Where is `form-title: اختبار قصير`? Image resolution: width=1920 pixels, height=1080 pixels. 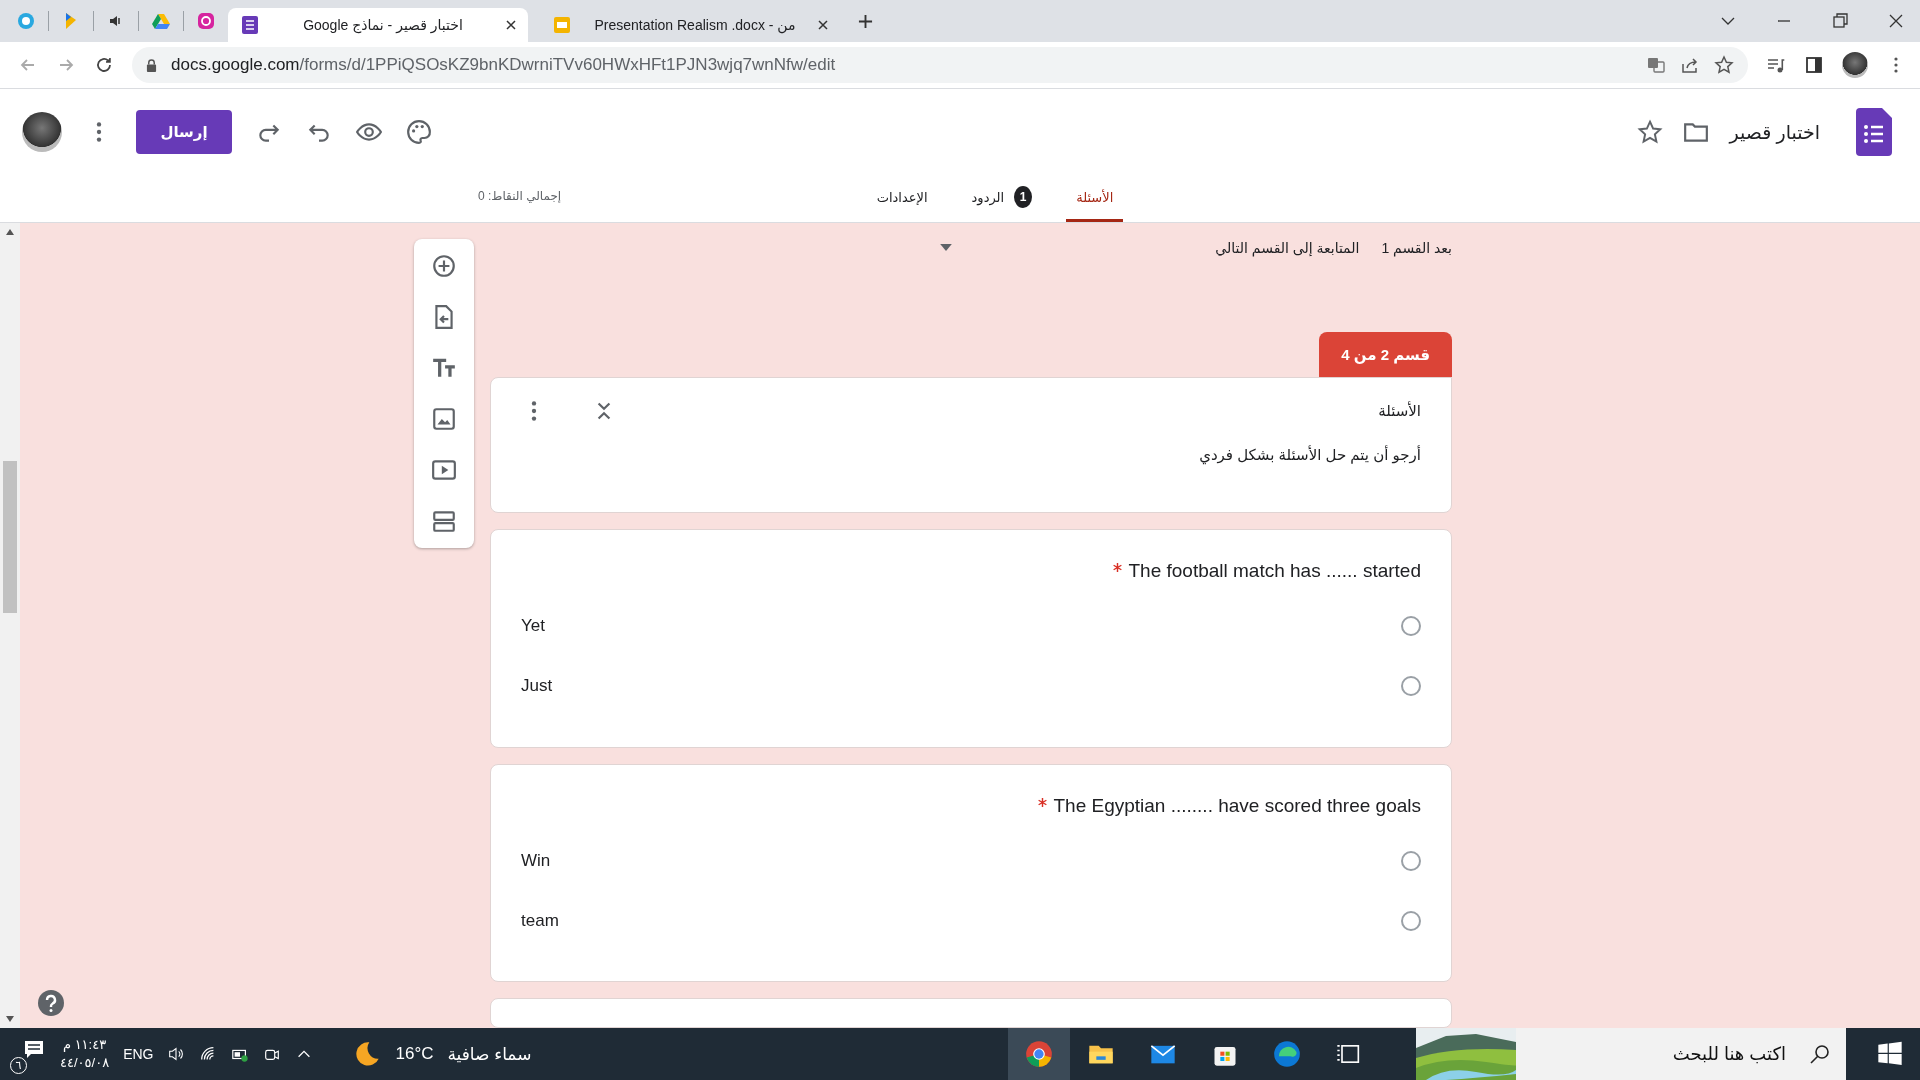 form-title: اختبار قصير is located at coordinates (1774, 132).